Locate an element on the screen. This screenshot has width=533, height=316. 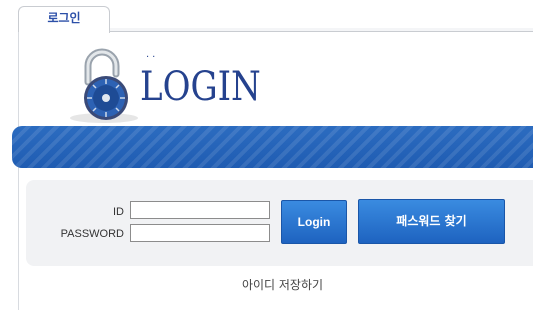
tab-bar: 로그인 is located at coordinates (266, 16).